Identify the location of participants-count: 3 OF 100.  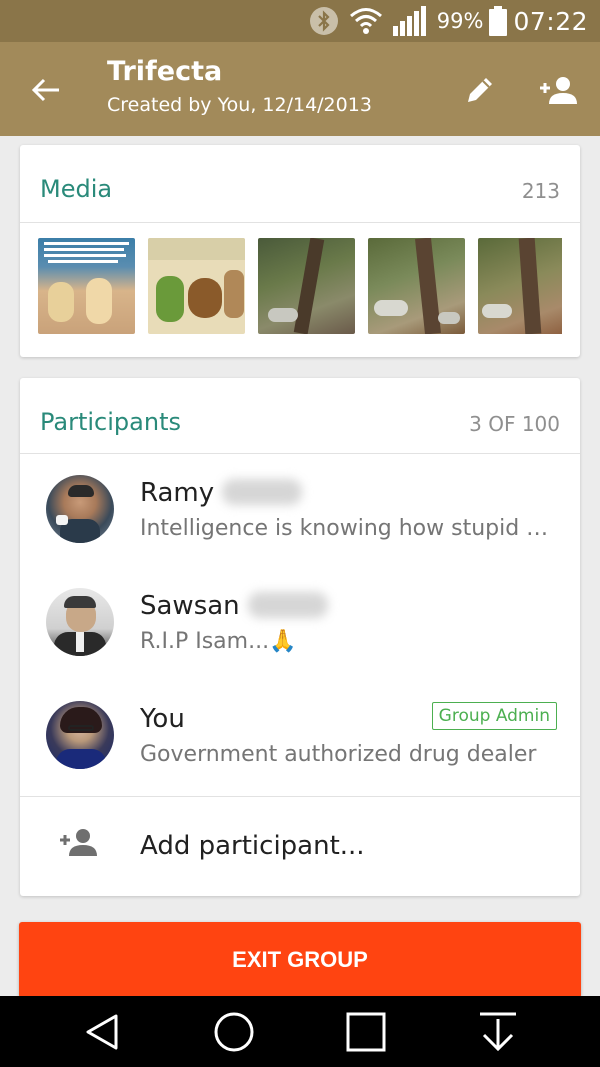
(514, 424).